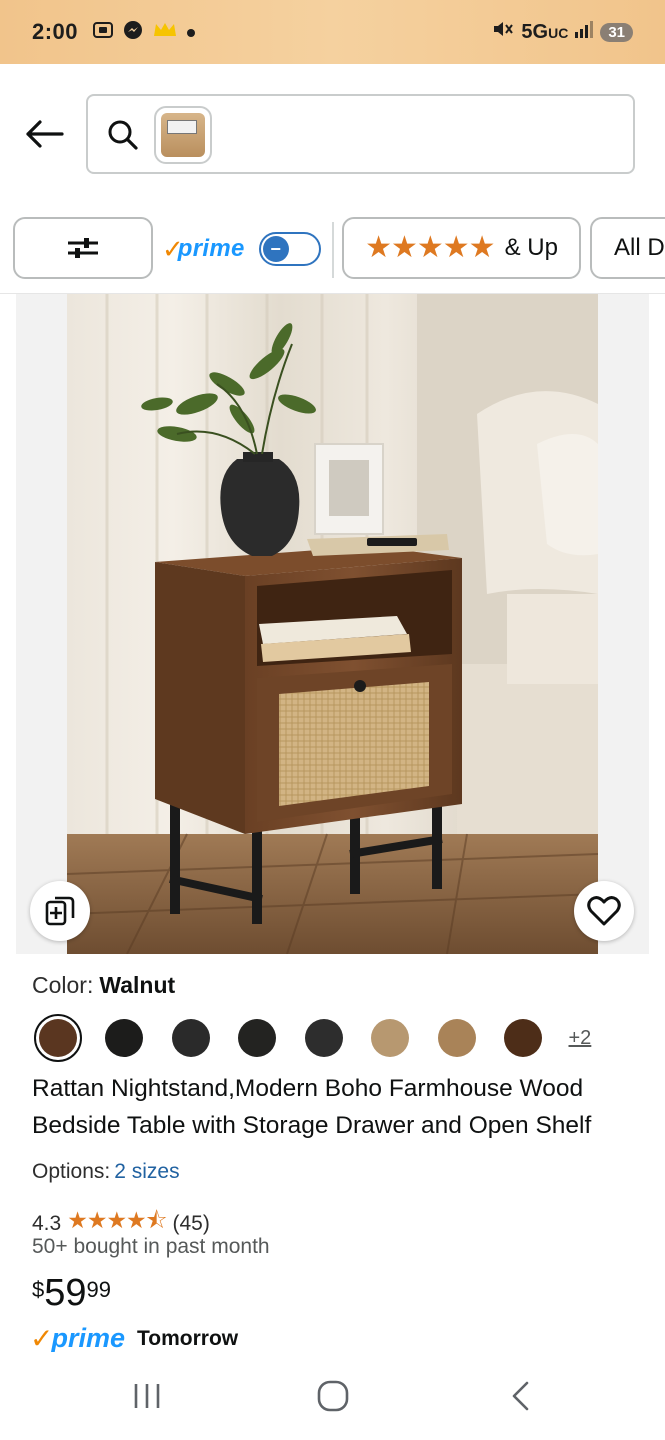  I want to click on back-button, so click(44, 134).